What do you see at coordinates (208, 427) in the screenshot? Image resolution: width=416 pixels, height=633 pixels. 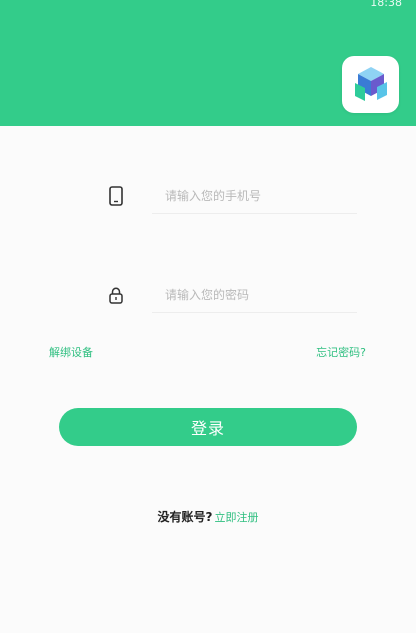 I see `login-button: 登录` at bounding box center [208, 427].